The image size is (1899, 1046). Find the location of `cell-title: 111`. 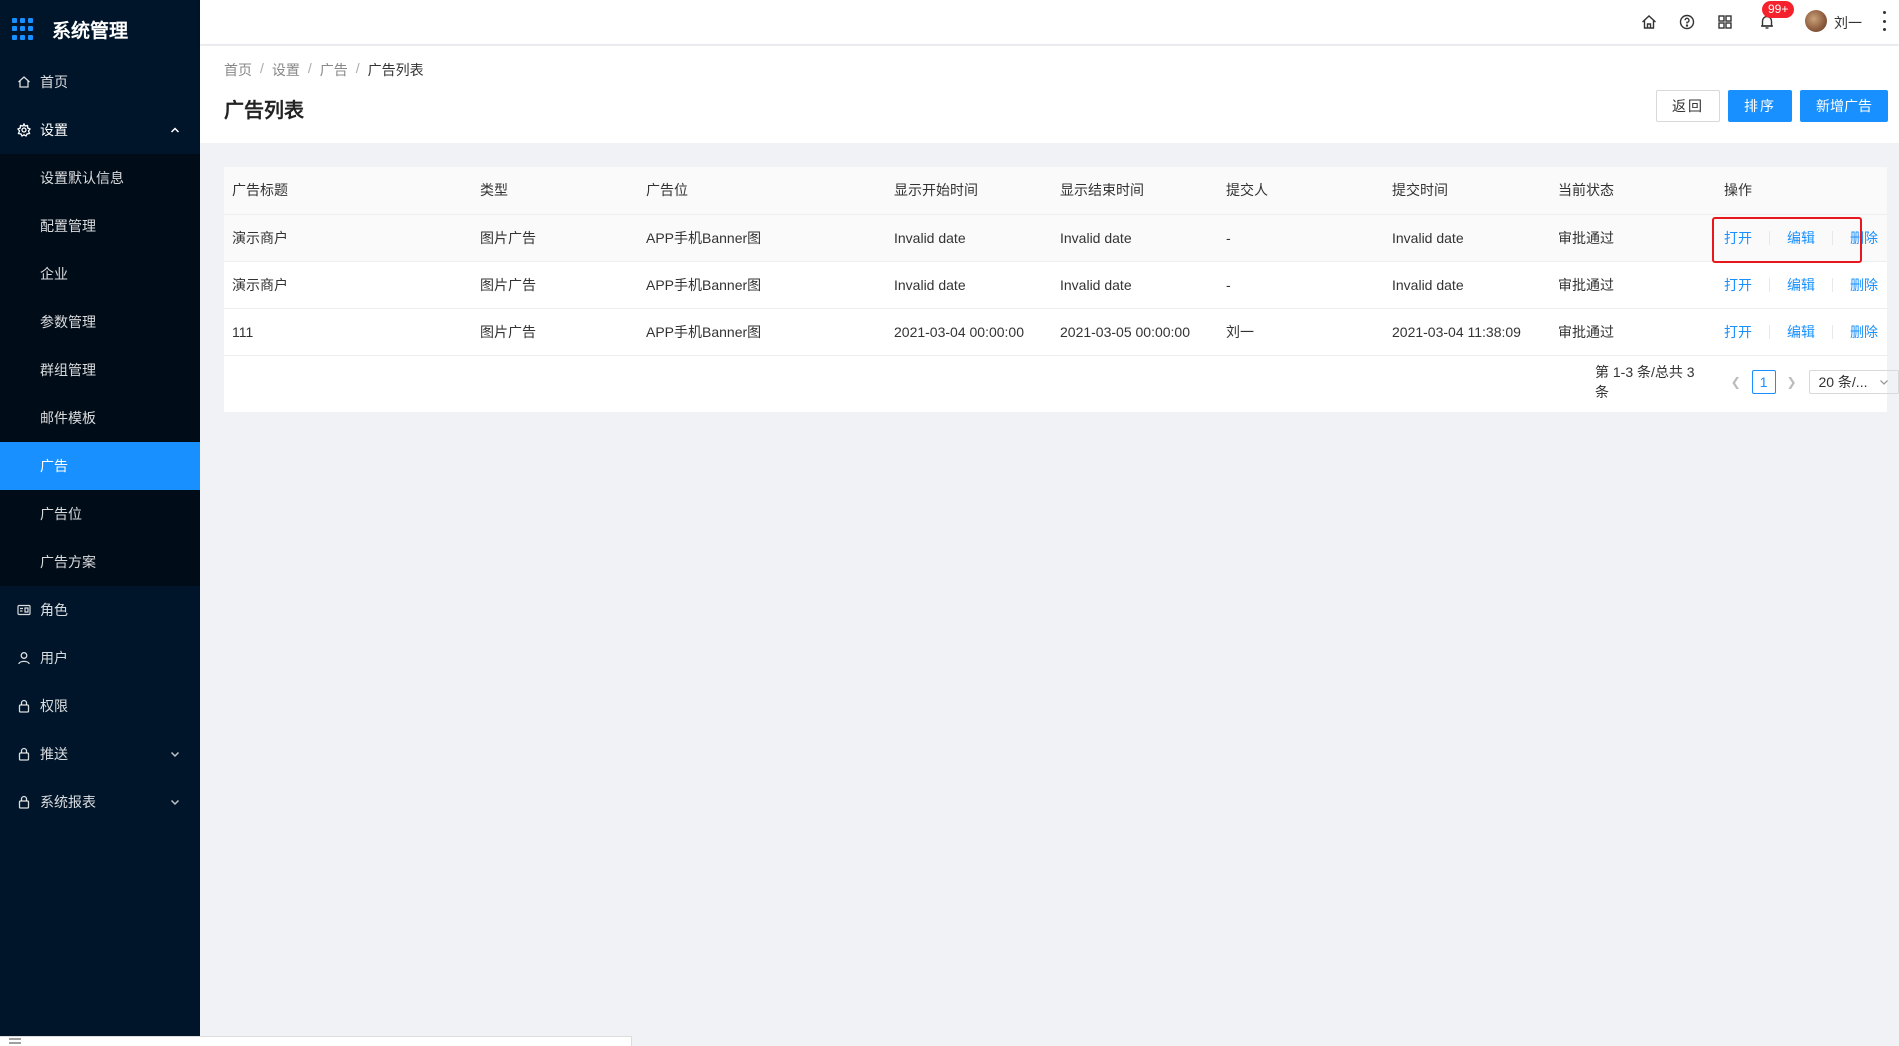

cell-title: 111 is located at coordinates (348, 332).